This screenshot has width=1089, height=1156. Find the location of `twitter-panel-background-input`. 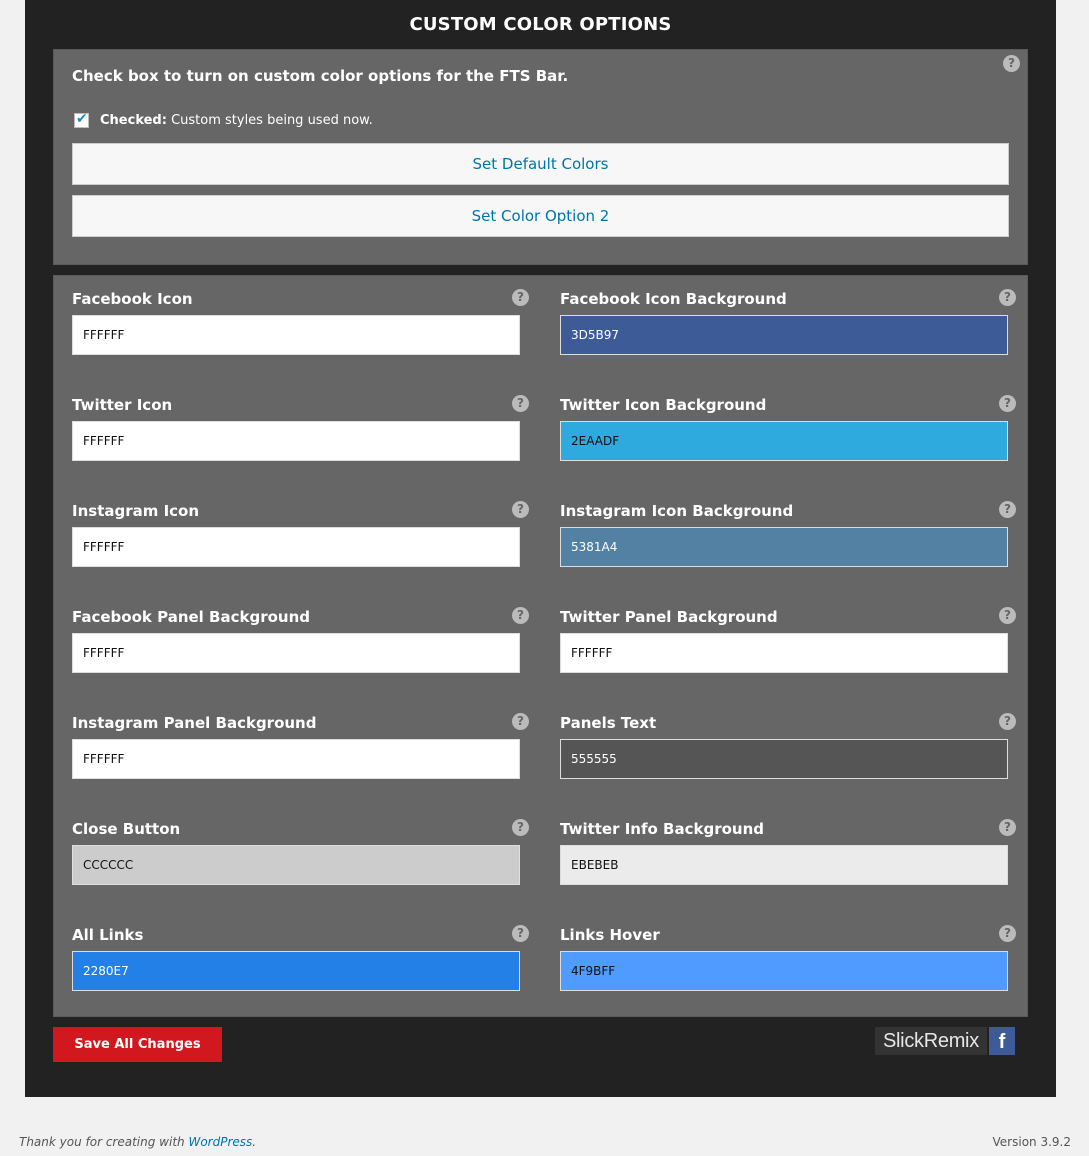

twitter-panel-background-input is located at coordinates (784, 653).